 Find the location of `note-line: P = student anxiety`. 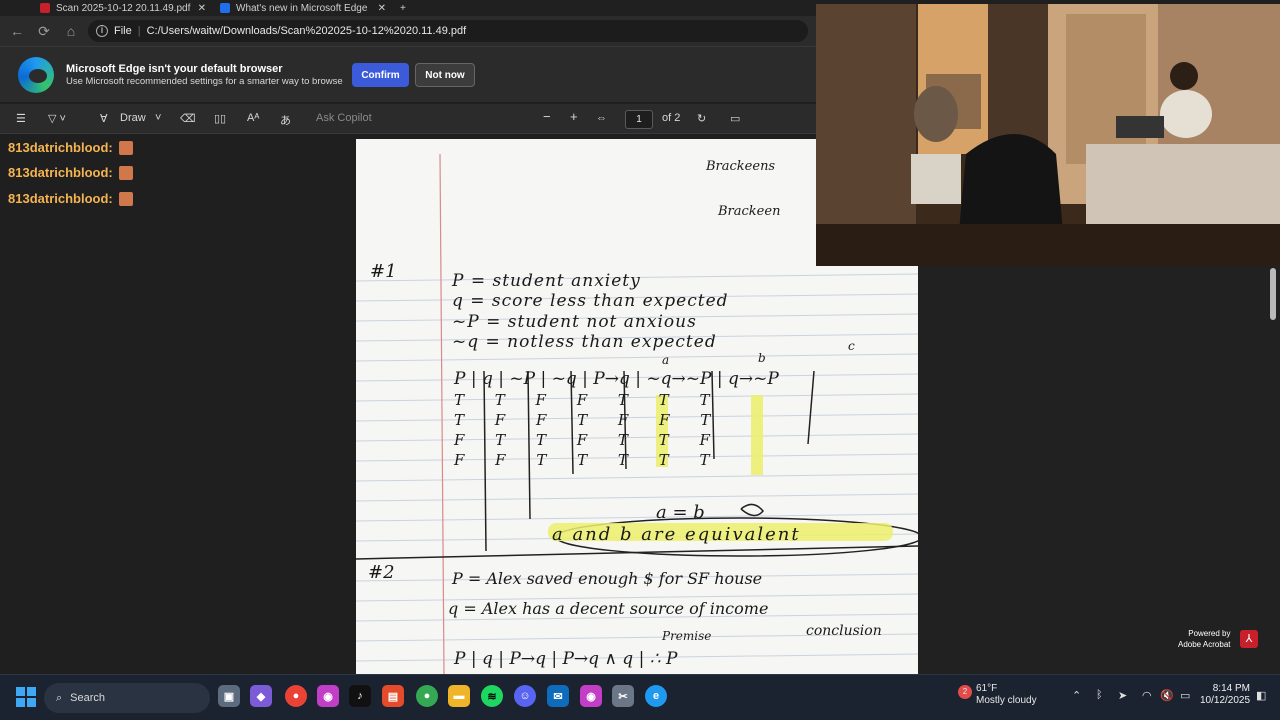

note-line: P = student anxiety is located at coordinates (546, 281).